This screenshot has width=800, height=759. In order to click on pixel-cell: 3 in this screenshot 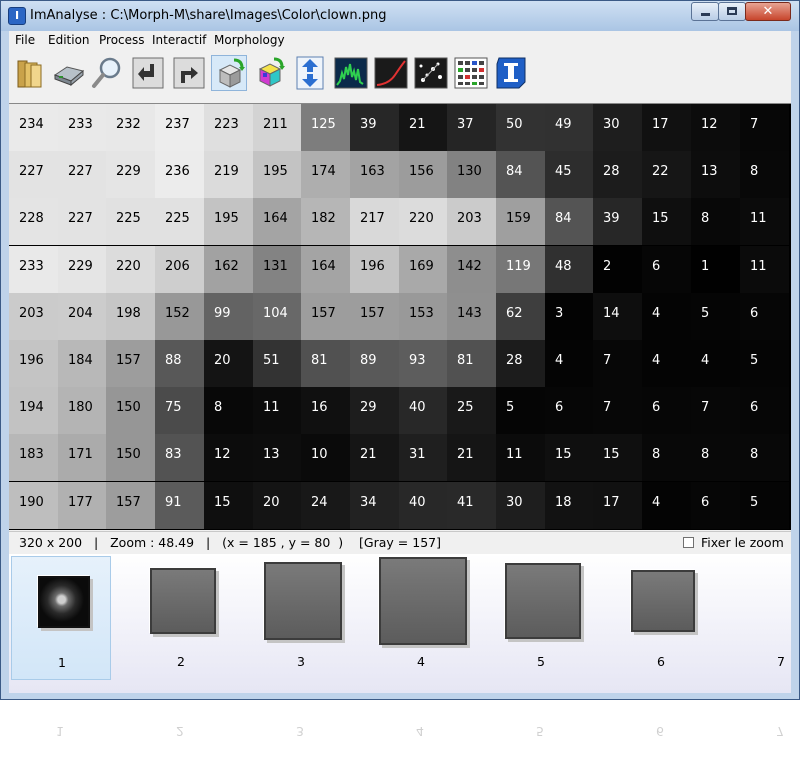, I will do `click(569, 316)`.